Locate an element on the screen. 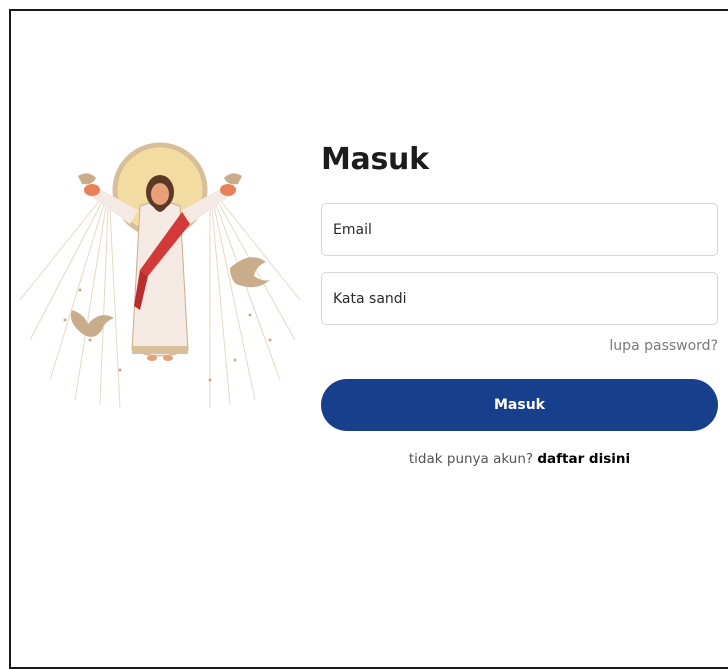 The width and height of the screenshot is (728, 669). password-field is located at coordinates (519, 298).